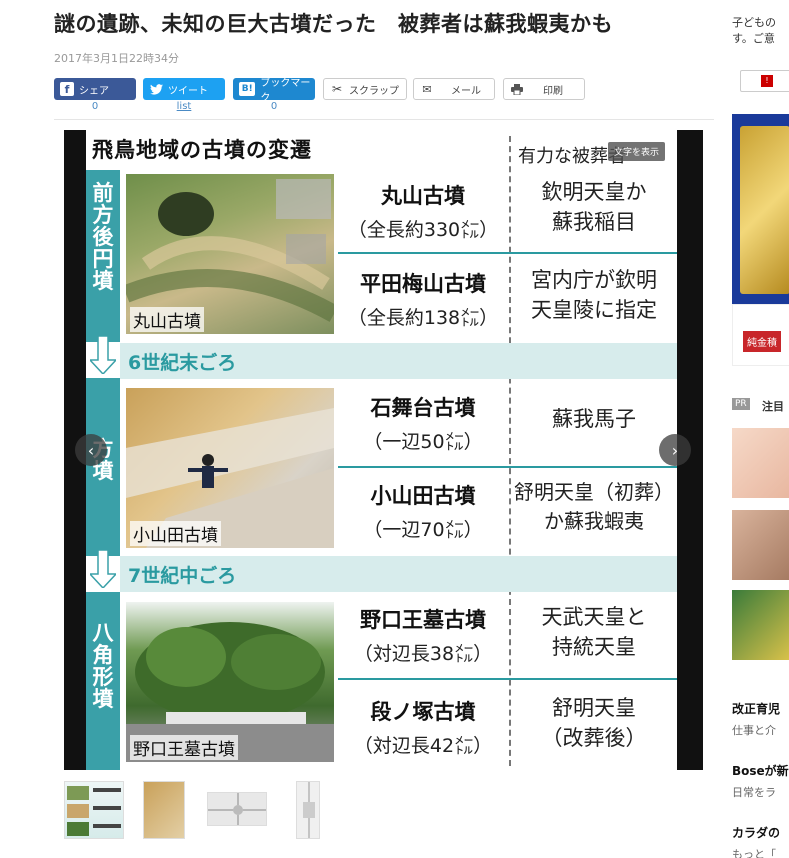 The width and height of the screenshot is (789, 858). I want to click on buried-person: 舒明天皇（初葬） か蘇我蝦夷, so click(594, 506).